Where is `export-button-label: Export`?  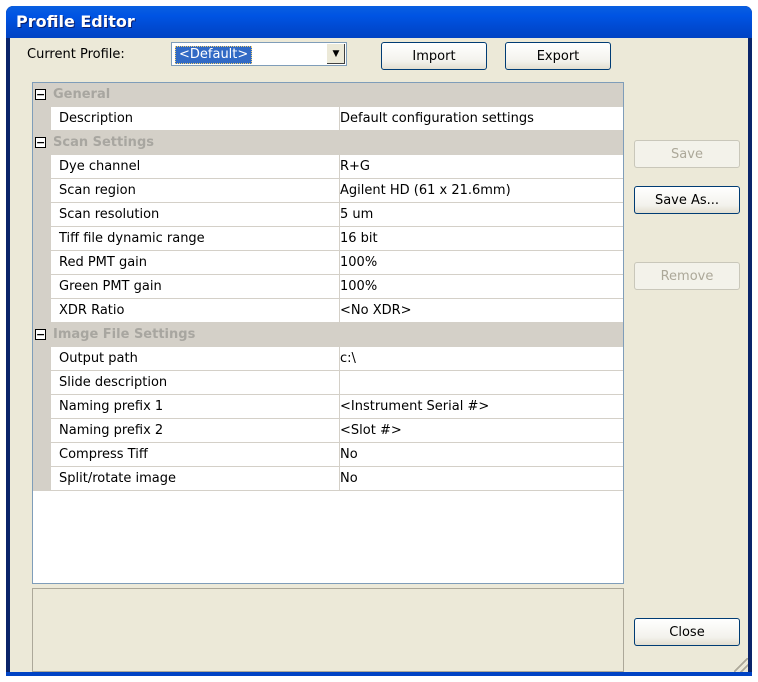 export-button-label: Export is located at coordinates (558, 56).